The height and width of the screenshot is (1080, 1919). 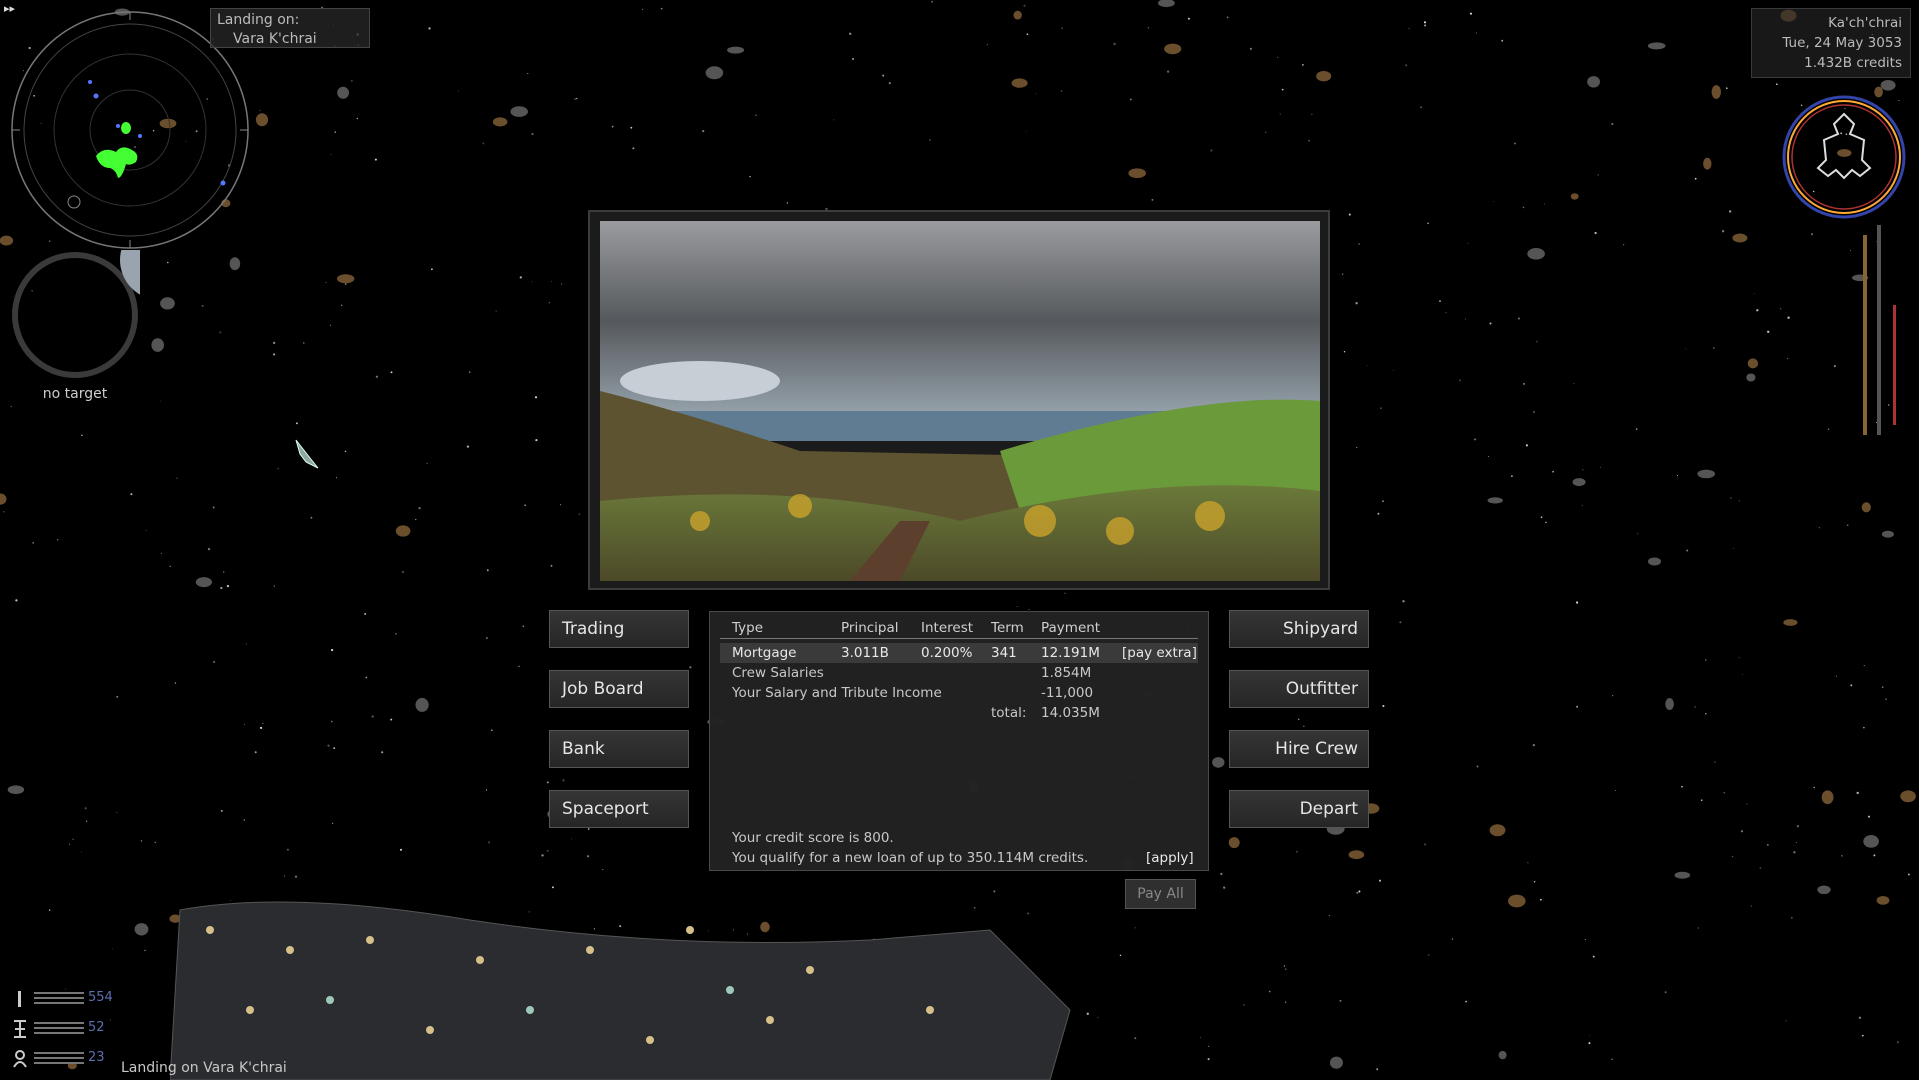 What do you see at coordinates (1299, 629) in the screenshot?
I see `shipyard-button: Shipyard` at bounding box center [1299, 629].